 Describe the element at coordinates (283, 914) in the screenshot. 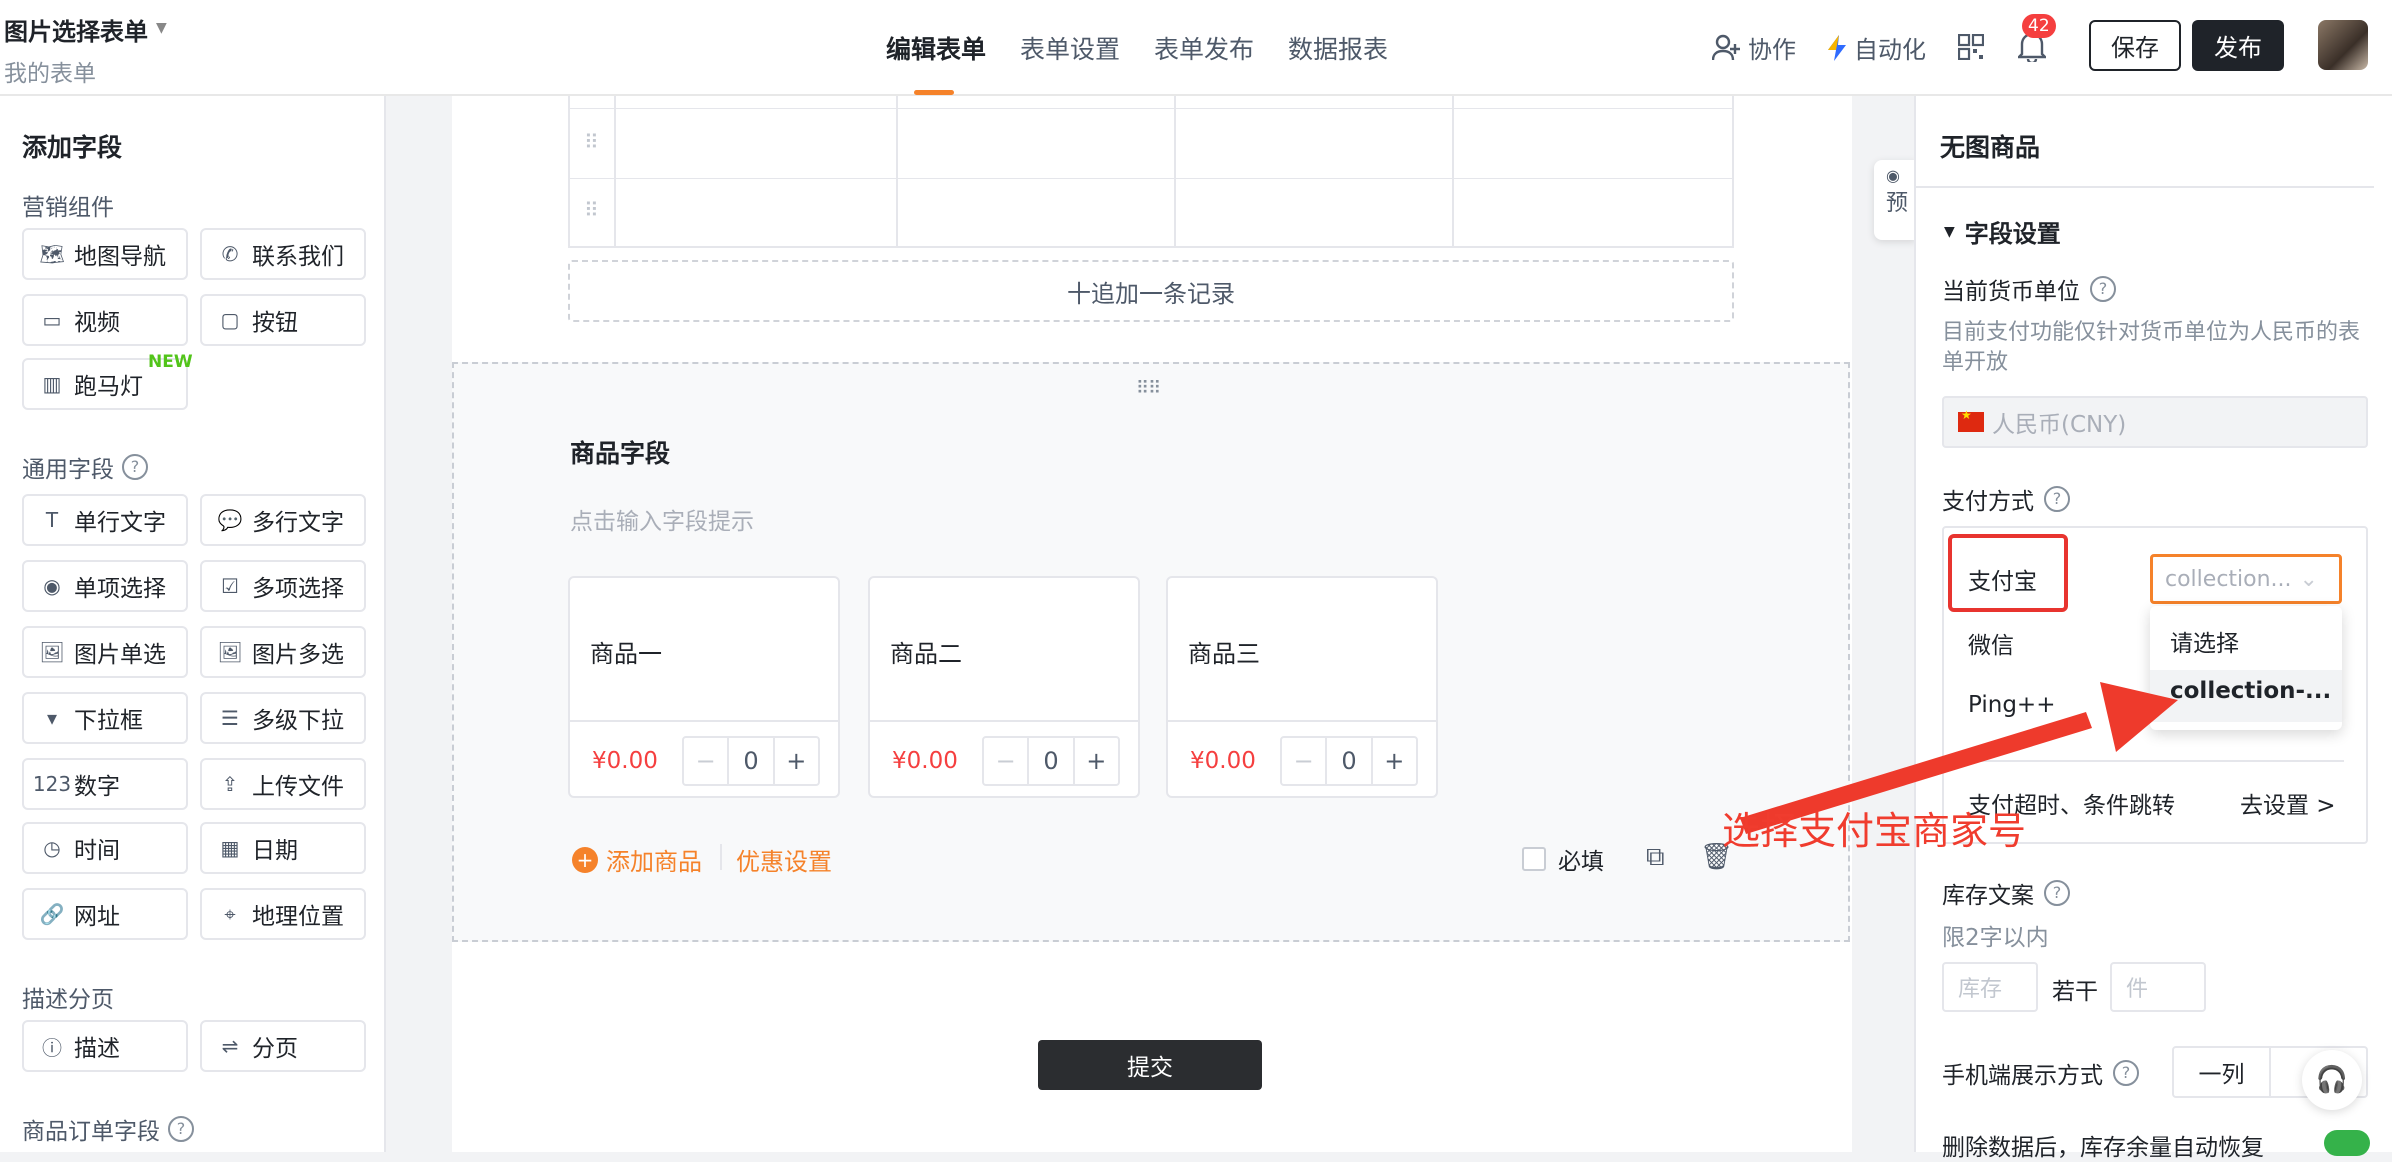

I see `field-location: ⌖ 地理位置` at that location.